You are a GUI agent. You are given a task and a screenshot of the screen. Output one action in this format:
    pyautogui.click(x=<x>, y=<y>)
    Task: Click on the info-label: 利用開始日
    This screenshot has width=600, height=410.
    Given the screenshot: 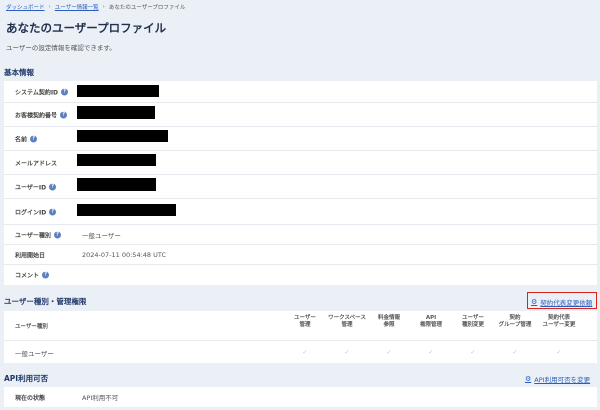 What is the action you would take?
    pyautogui.click(x=30, y=255)
    